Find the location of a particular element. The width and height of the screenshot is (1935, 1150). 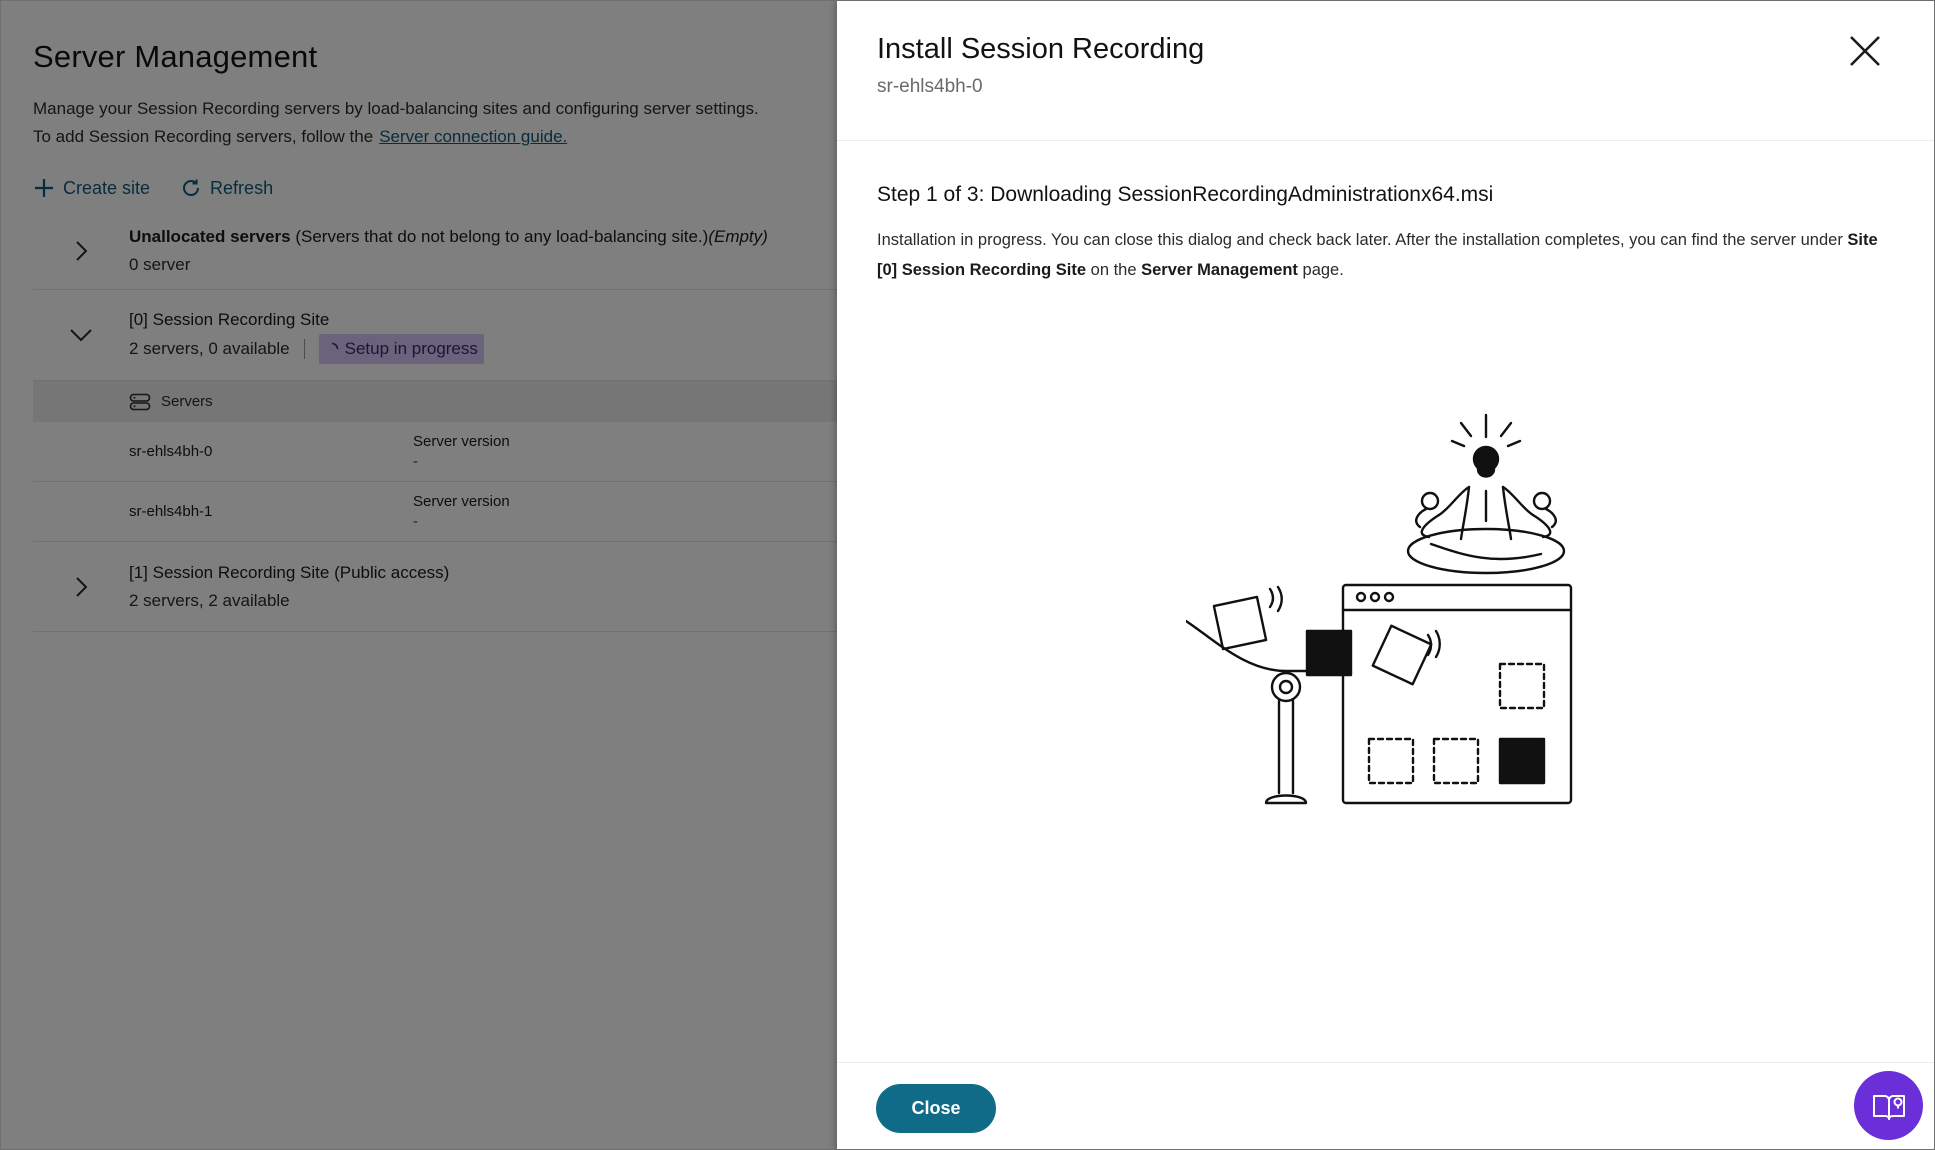

help-book-icon is located at coordinates (1888, 1107).